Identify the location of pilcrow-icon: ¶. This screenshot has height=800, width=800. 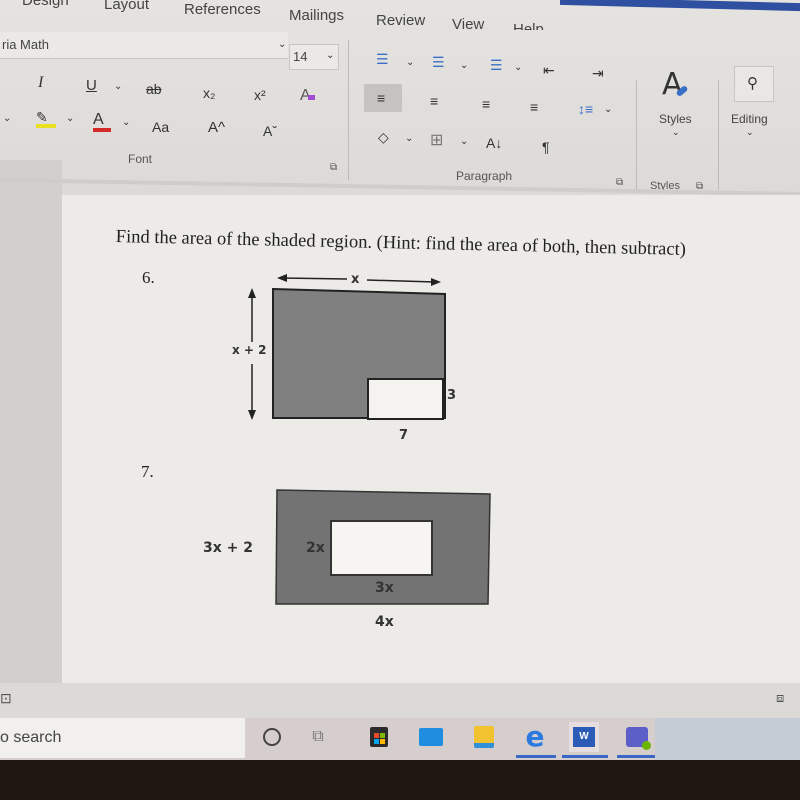
(546, 147).